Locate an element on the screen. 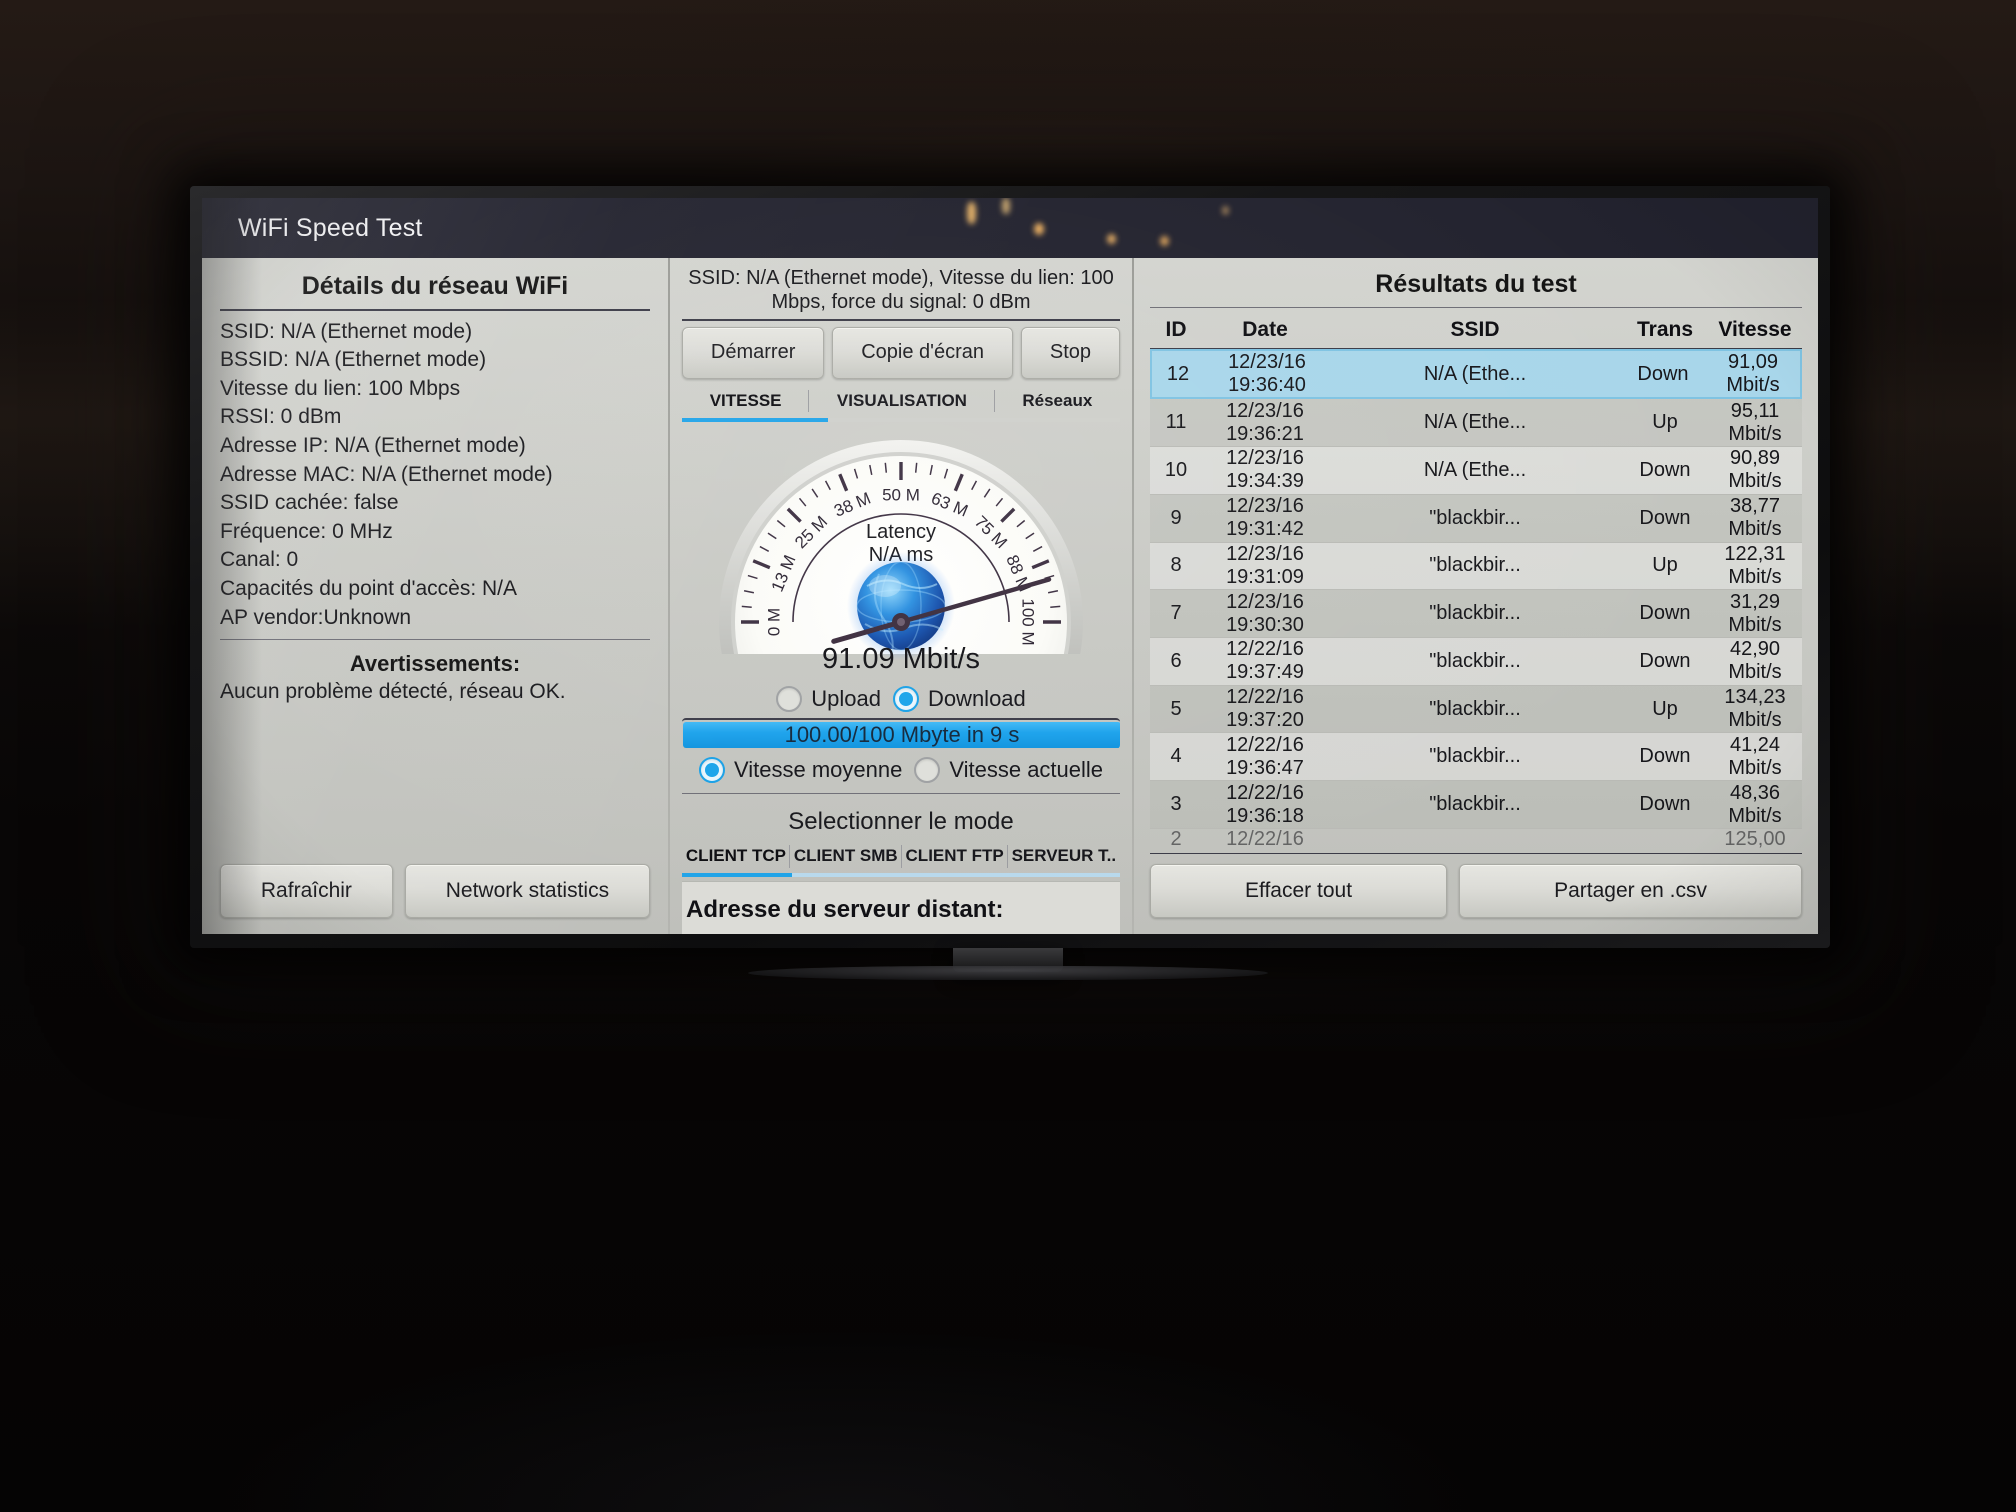 Image resolution: width=2016 pixels, height=1512 pixels. tab-visualisation: VISUALISATION is located at coordinates (902, 401).